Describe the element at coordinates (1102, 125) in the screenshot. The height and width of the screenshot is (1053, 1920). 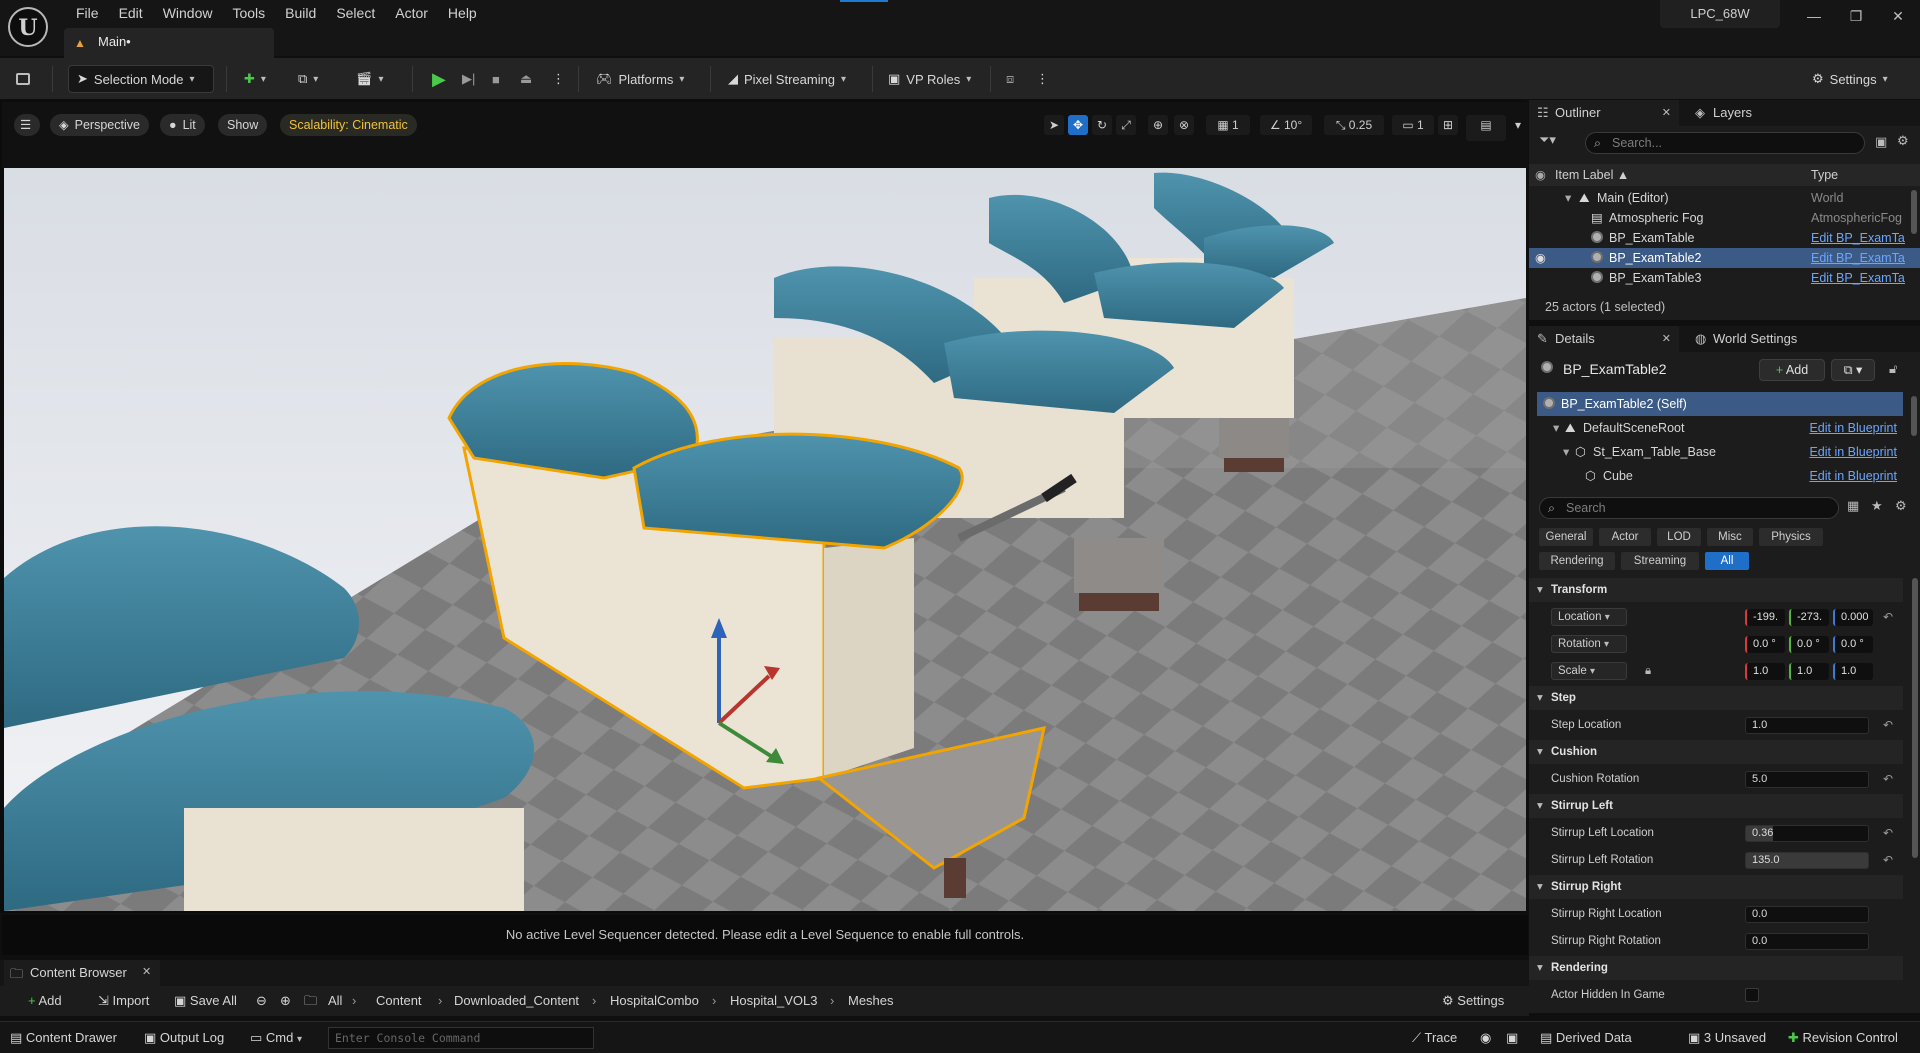
I see `rotate-tool-icon: ↻` at that location.